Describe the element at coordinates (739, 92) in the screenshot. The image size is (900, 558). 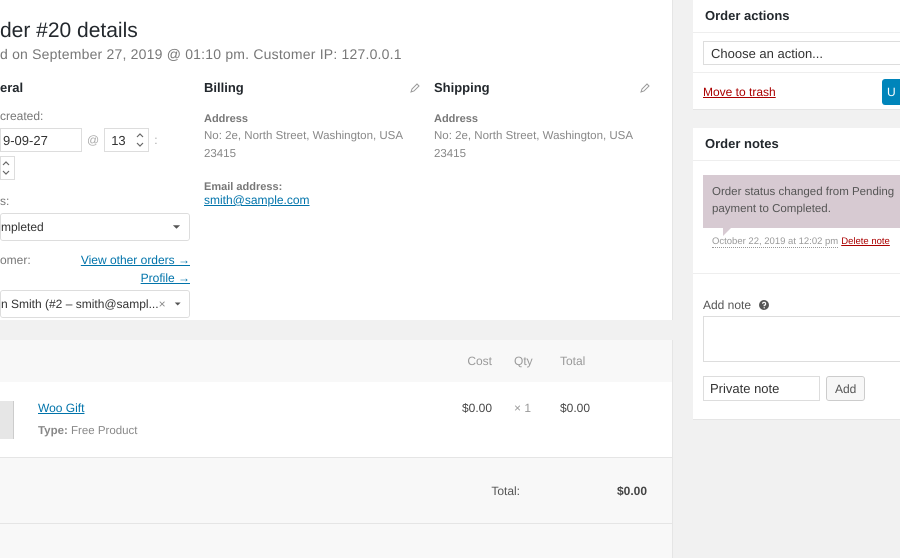
I see `trash-link: Move to trash` at that location.